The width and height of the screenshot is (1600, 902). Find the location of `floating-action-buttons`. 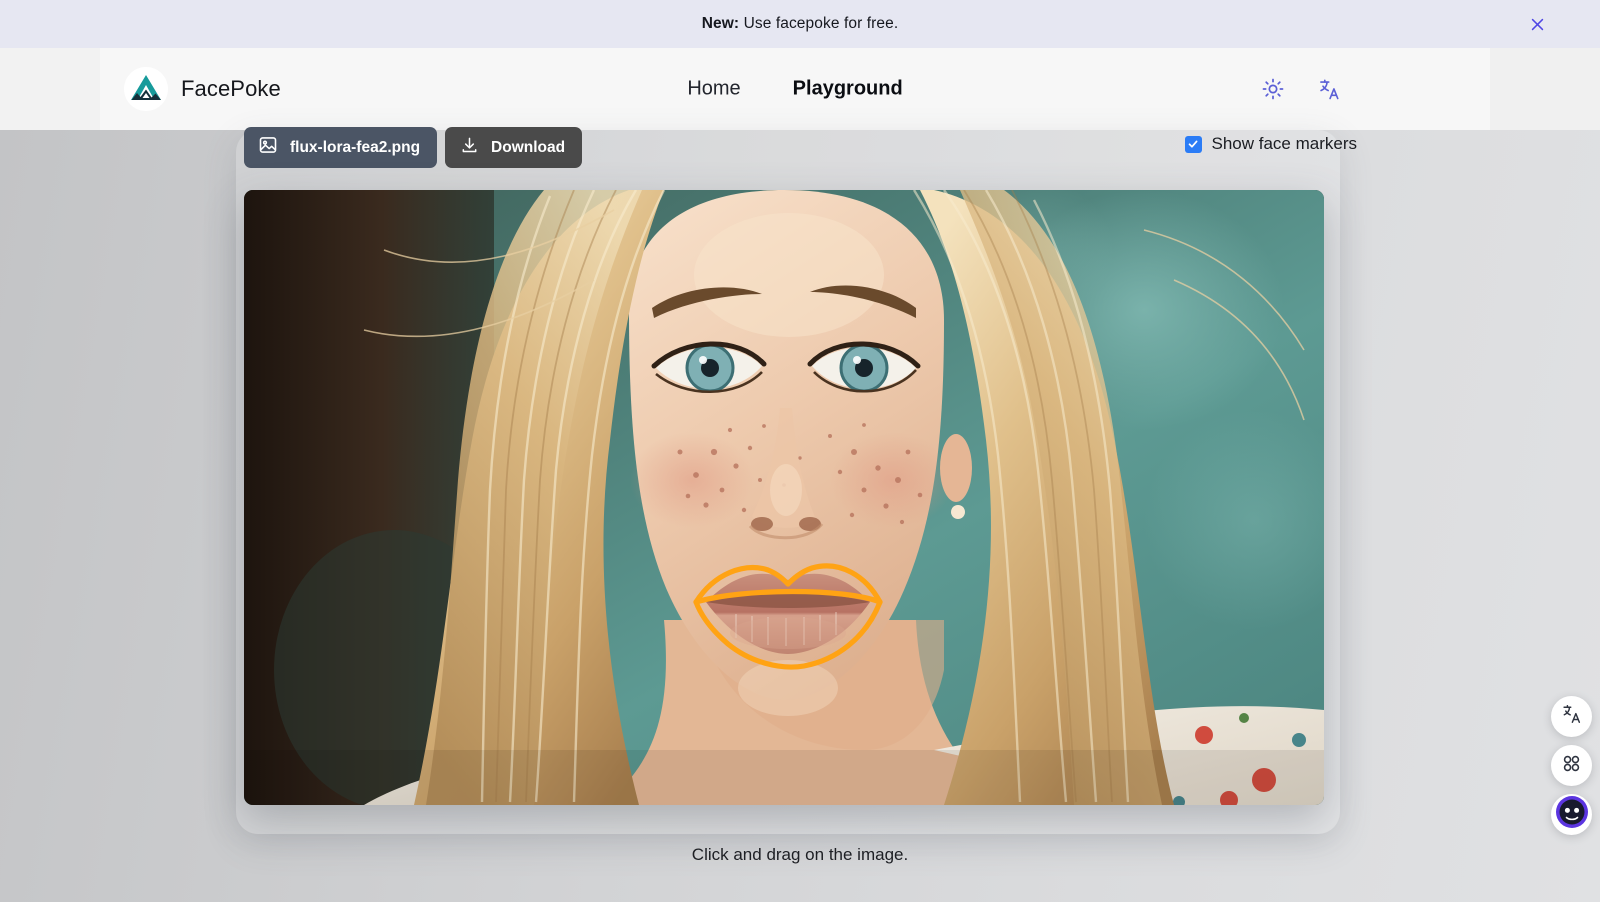

floating-action-buttons is located at coordinates (1571, 765).